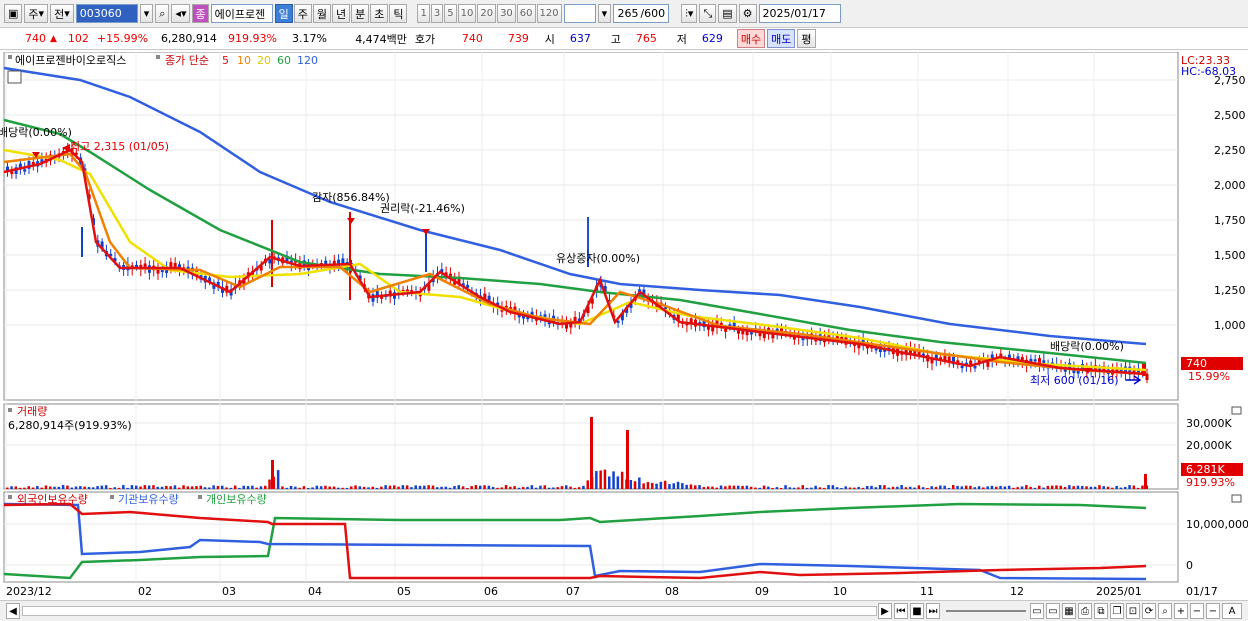  Describe the element at coordinates (360, 13) in the screenshot. I see `tab-period-4: 분` at that location.